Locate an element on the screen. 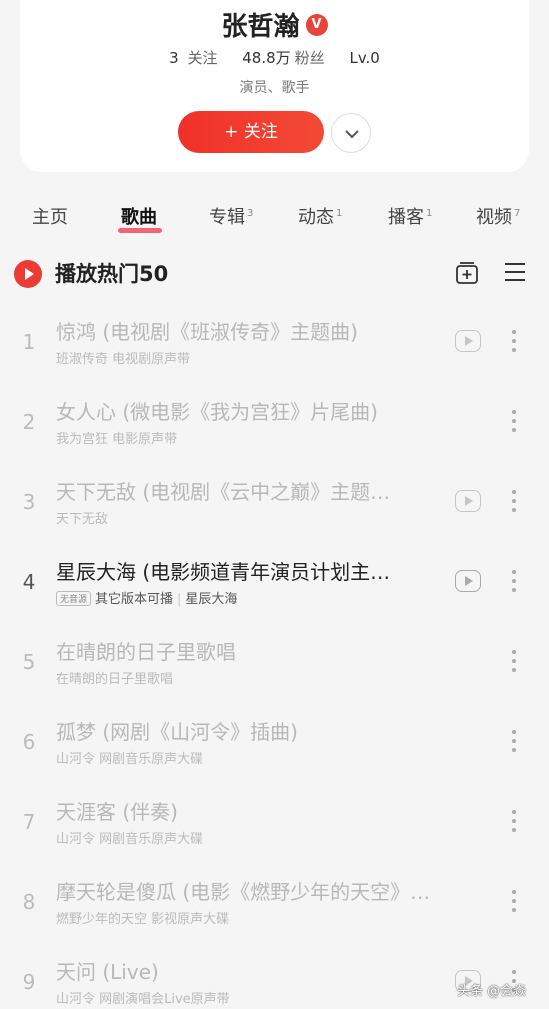 The height and width of the screenshot is (1009, 549). song-subtitle: 天下无敌 is located at coordinates (82, 519).